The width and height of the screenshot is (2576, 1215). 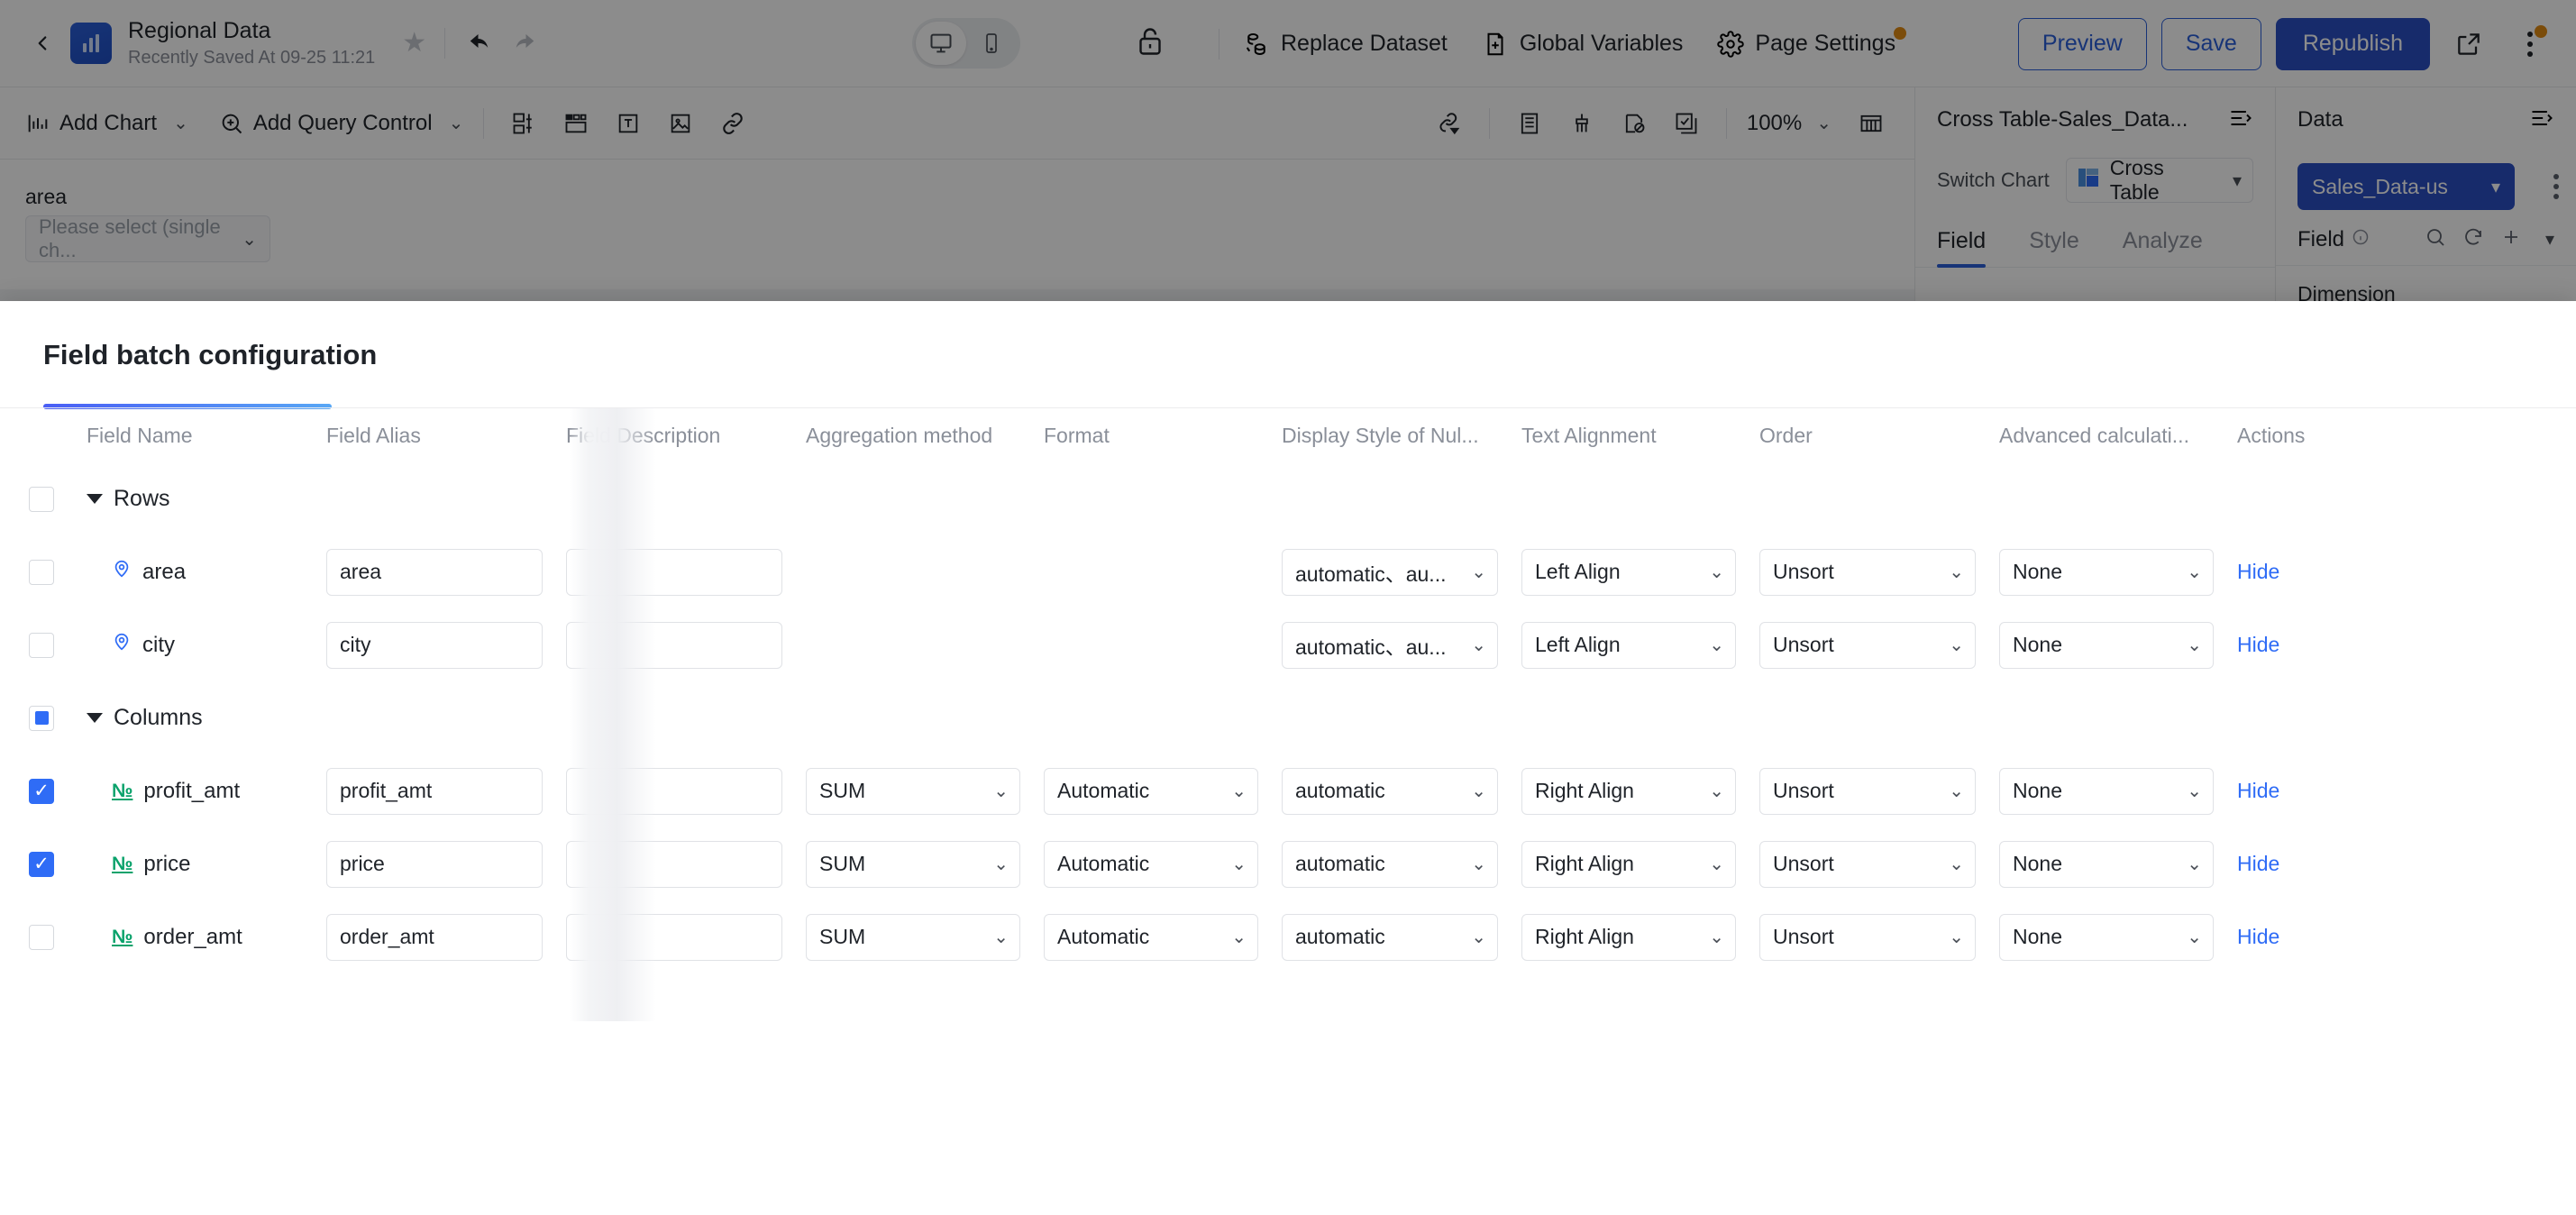 I want to click on field-name-label: price, so click(x=167, y=863).